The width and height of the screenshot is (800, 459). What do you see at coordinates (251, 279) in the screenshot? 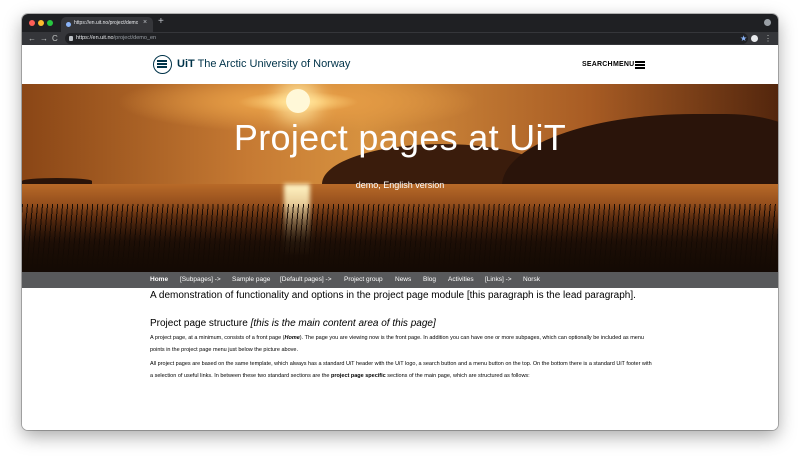
I see `nav-item-sample-page: Sample page` at bounding box center [251, 279].